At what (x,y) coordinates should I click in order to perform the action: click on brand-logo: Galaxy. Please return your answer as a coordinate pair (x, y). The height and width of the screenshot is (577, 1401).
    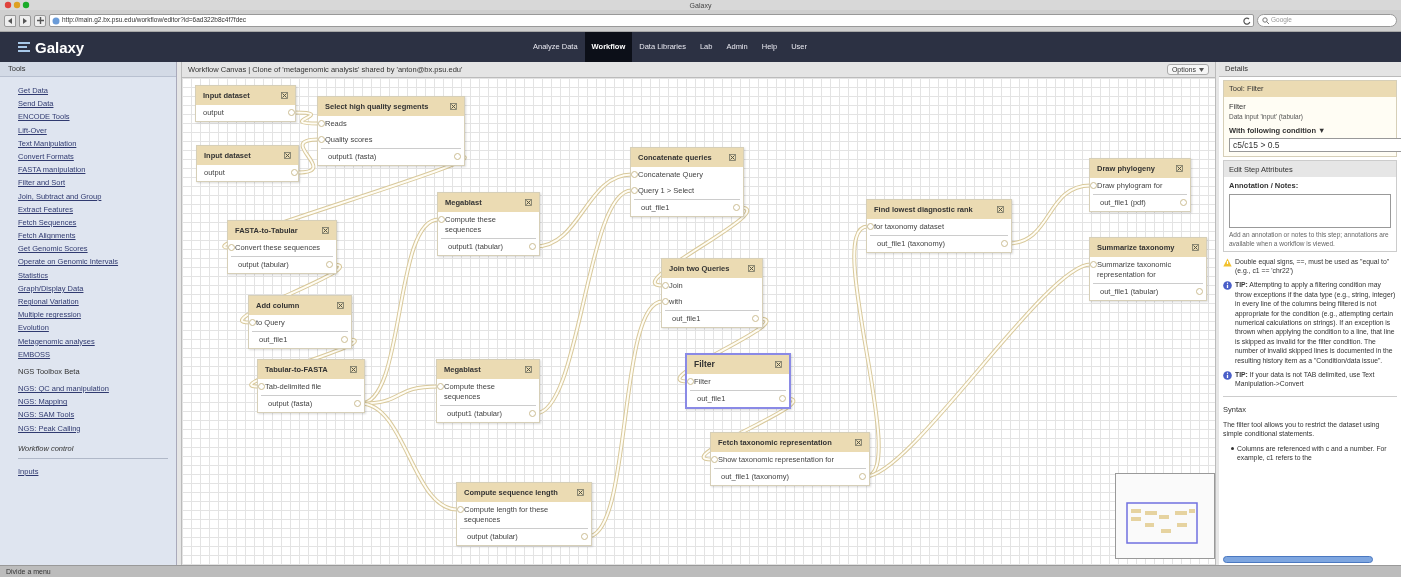
    Looking at the image, I should click on (60, 47).